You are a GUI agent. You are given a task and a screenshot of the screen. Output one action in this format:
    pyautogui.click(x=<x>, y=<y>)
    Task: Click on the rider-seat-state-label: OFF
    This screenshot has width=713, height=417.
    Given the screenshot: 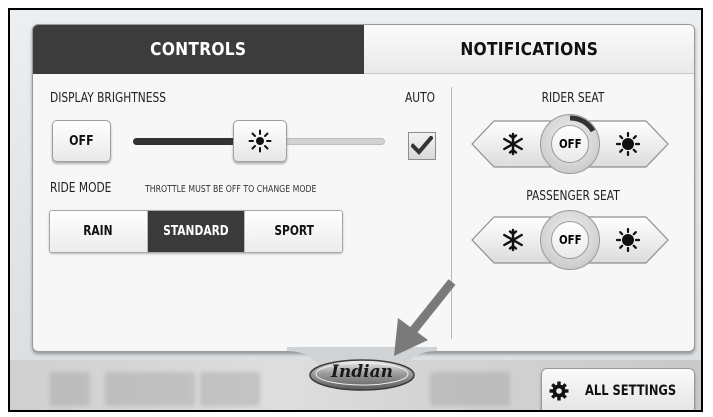 What is the action you would take?
    pyautogui.click(x=570, y=144)
    